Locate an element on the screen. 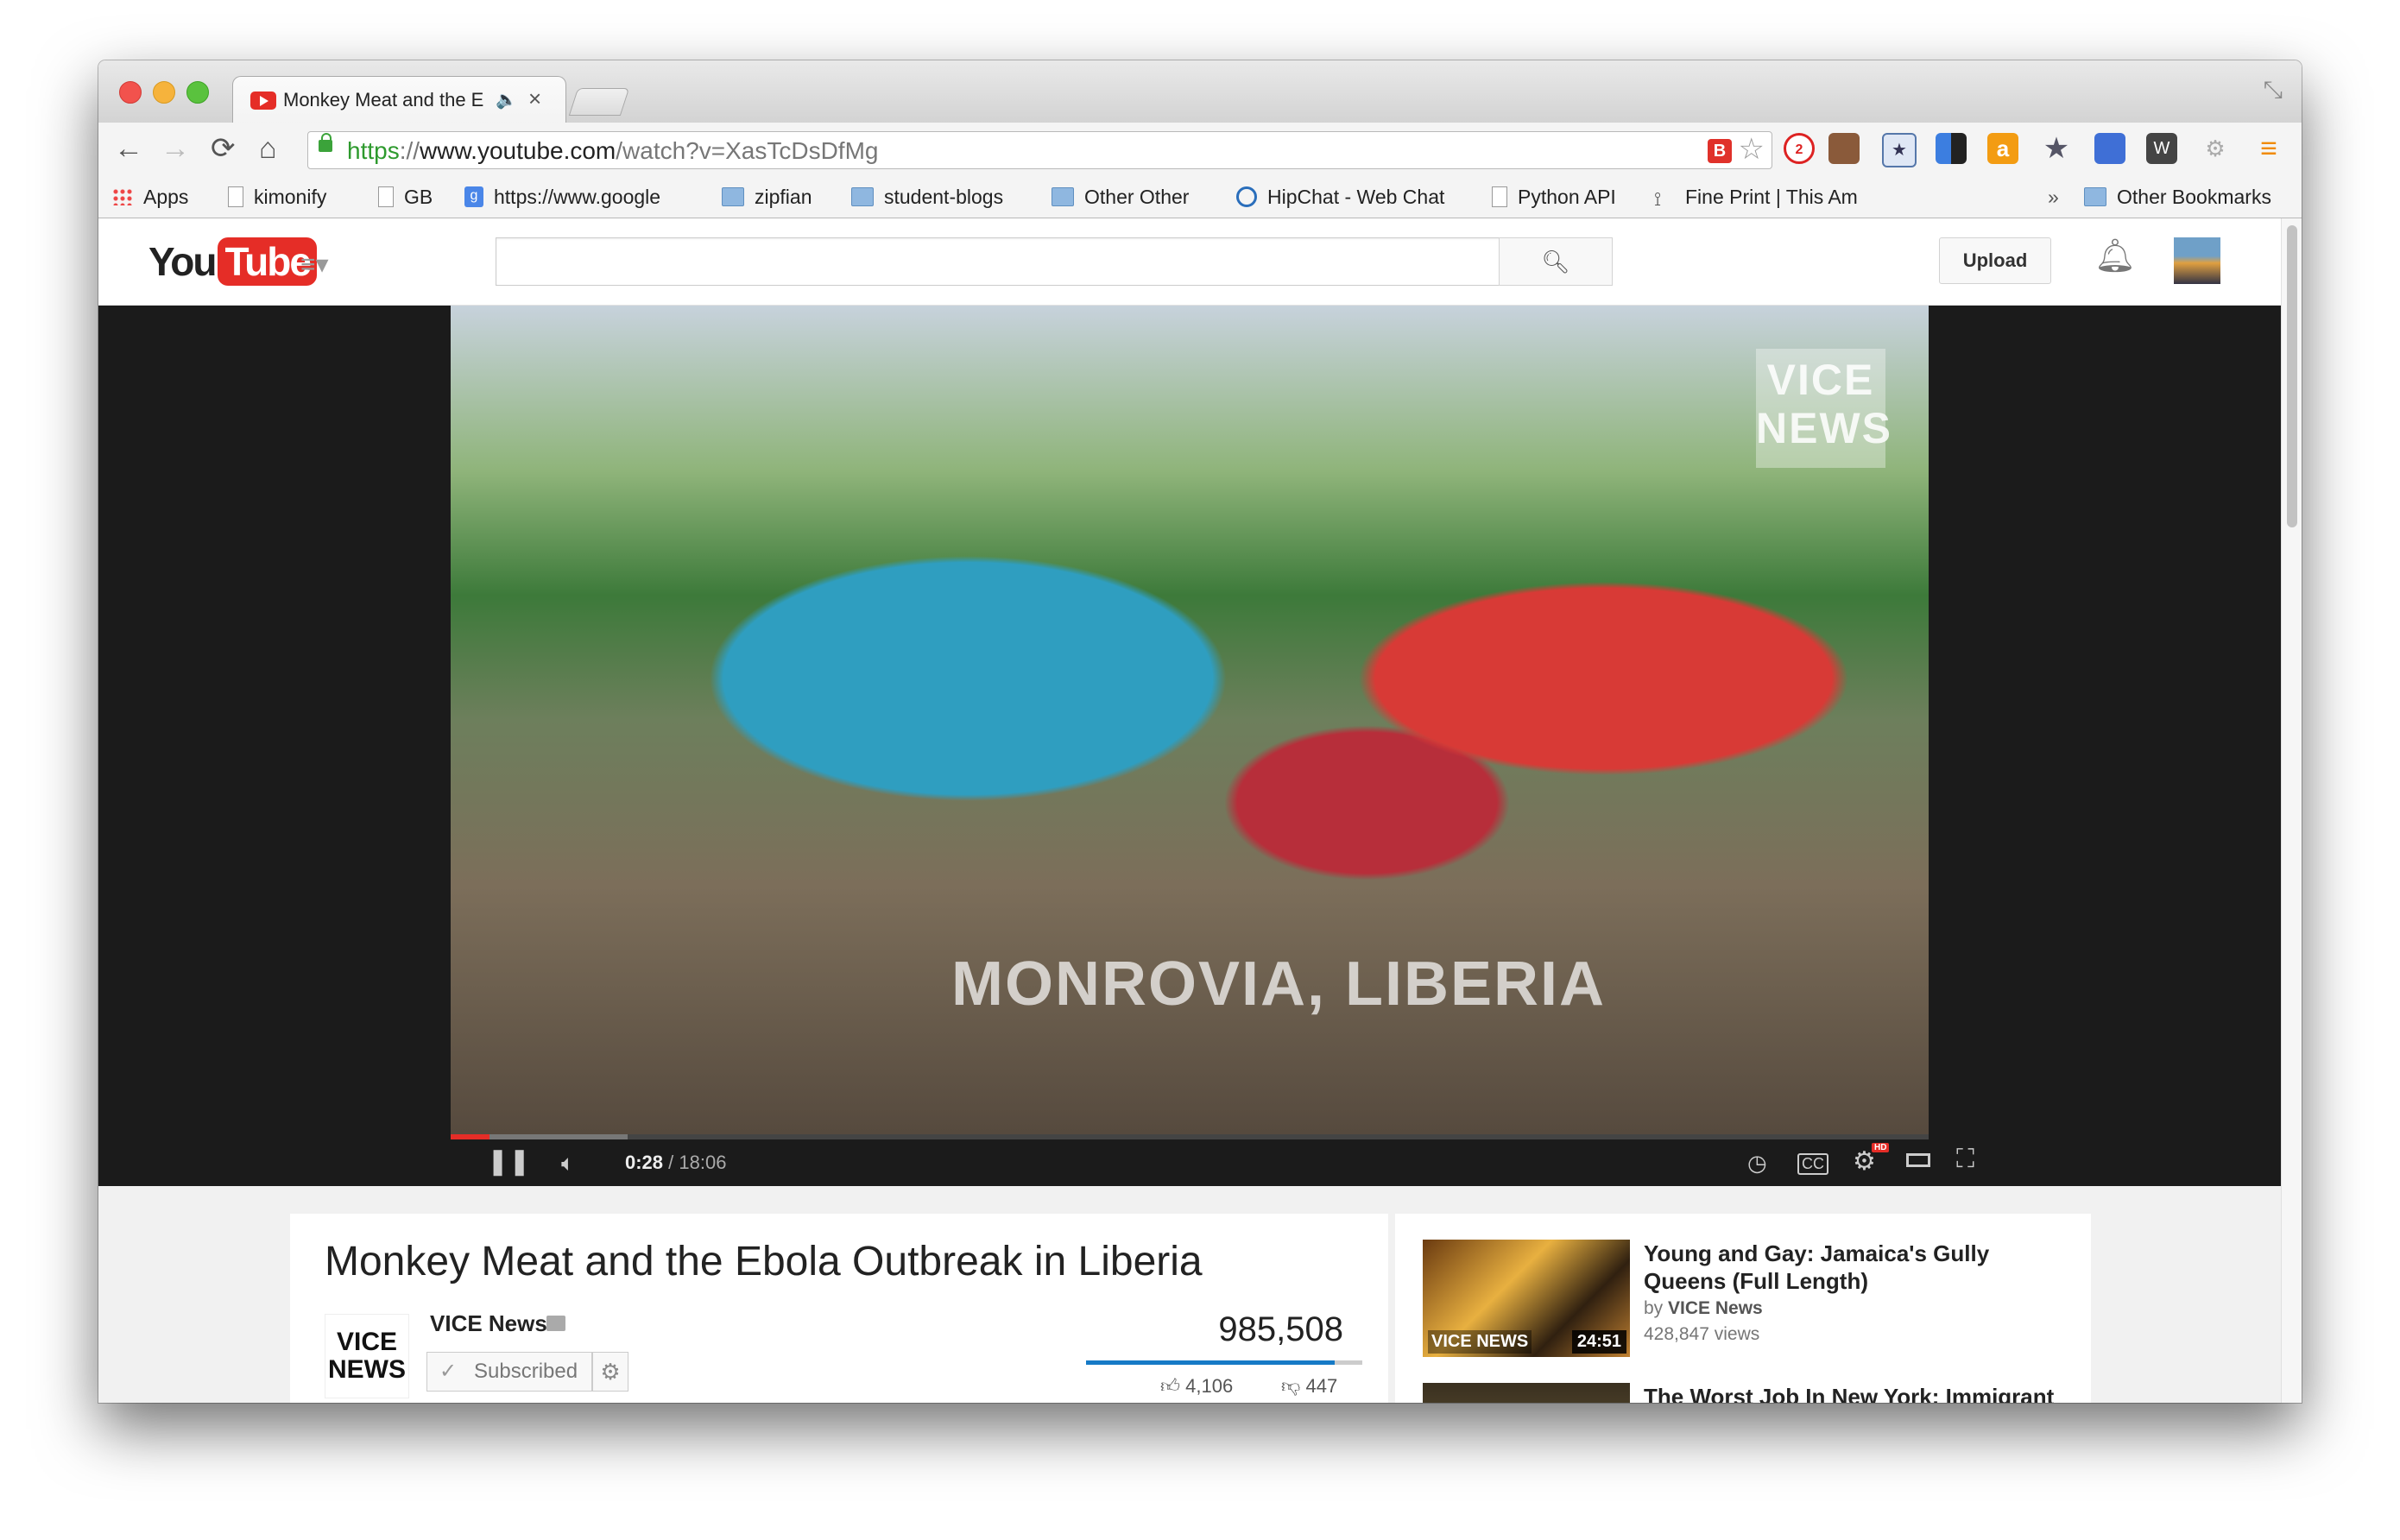  bookmark-zipfian: zipfian is located at coordinates (767, 197).